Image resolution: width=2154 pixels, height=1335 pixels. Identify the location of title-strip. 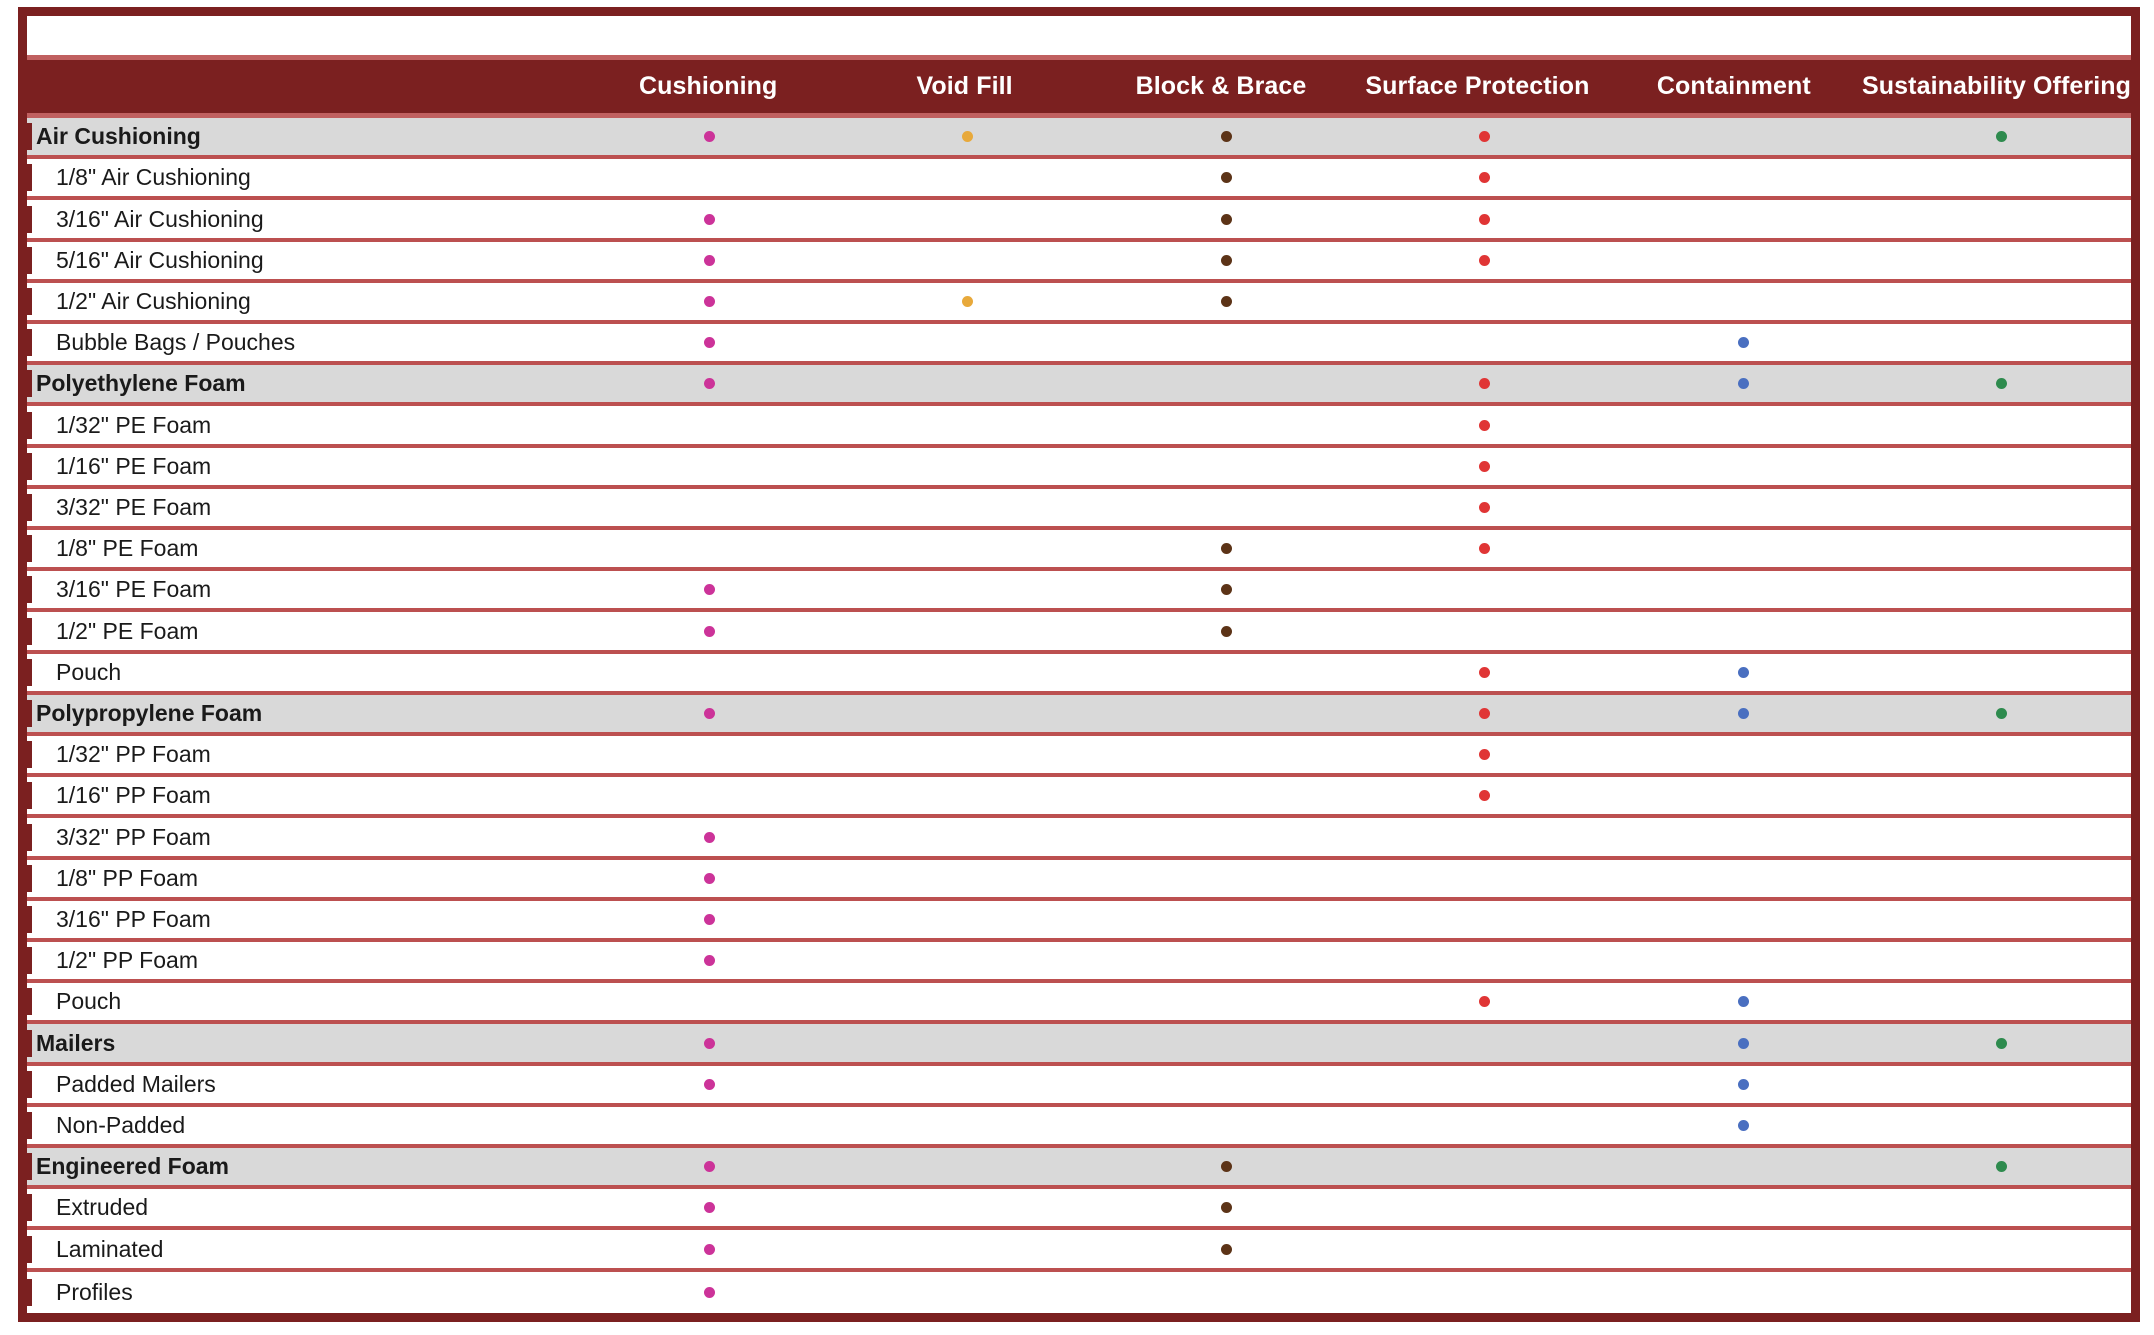
(1079, 38).